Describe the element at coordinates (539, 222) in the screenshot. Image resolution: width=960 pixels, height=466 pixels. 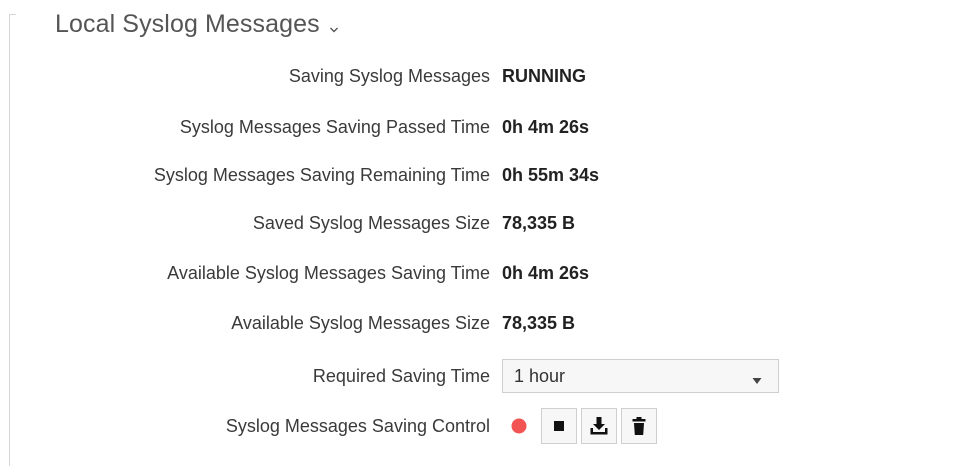
I see `saved-size-value: 78,335 B` at that location.